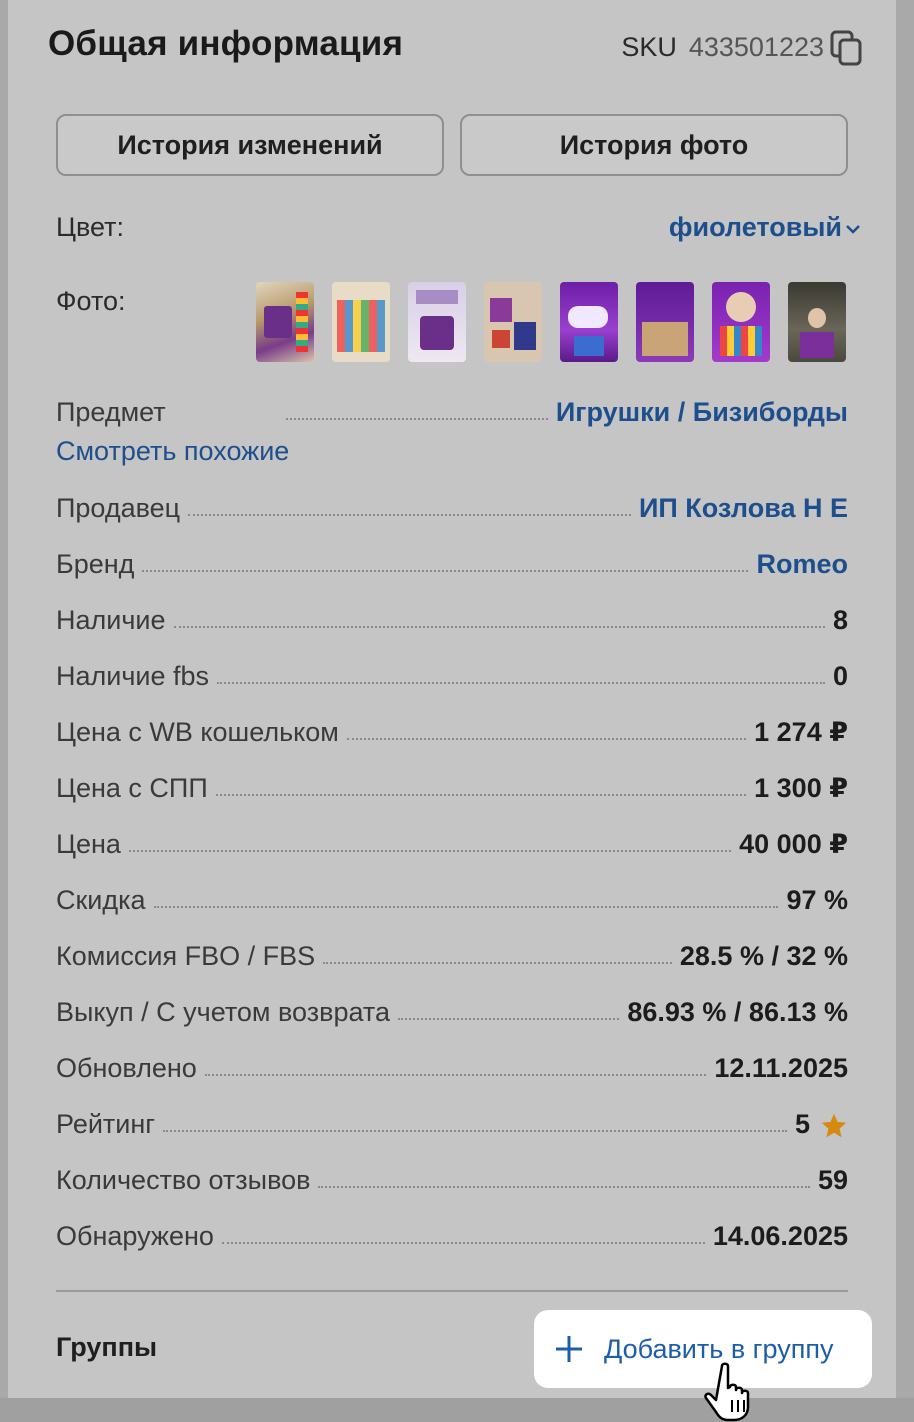 This screenshot has height=1422, width=914. What do you see at coordinates (226, 43) in the screenshot?
I see `page-title: Общая информация` at bounding box center [226, 43].